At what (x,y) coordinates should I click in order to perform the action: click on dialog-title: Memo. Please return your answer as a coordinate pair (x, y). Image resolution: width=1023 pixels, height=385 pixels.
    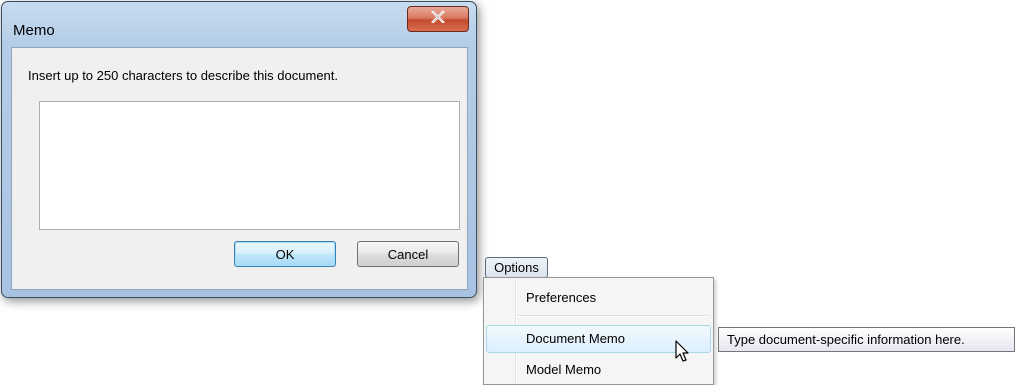
    Looking at the image, I should click on (34, 30).